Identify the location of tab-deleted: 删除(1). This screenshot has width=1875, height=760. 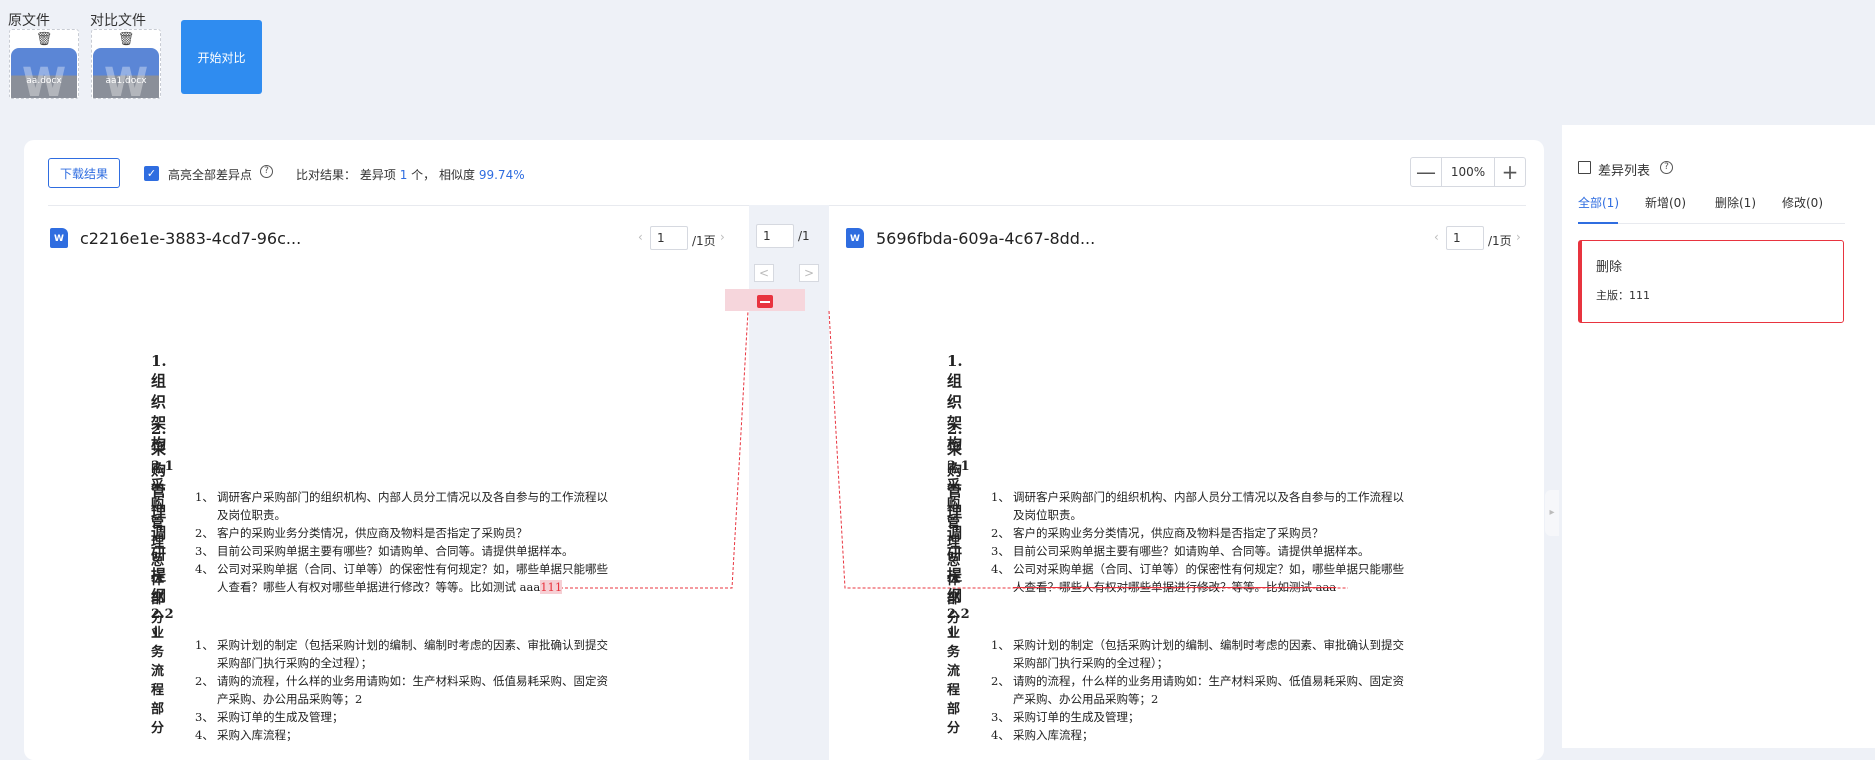
(1735, 202).